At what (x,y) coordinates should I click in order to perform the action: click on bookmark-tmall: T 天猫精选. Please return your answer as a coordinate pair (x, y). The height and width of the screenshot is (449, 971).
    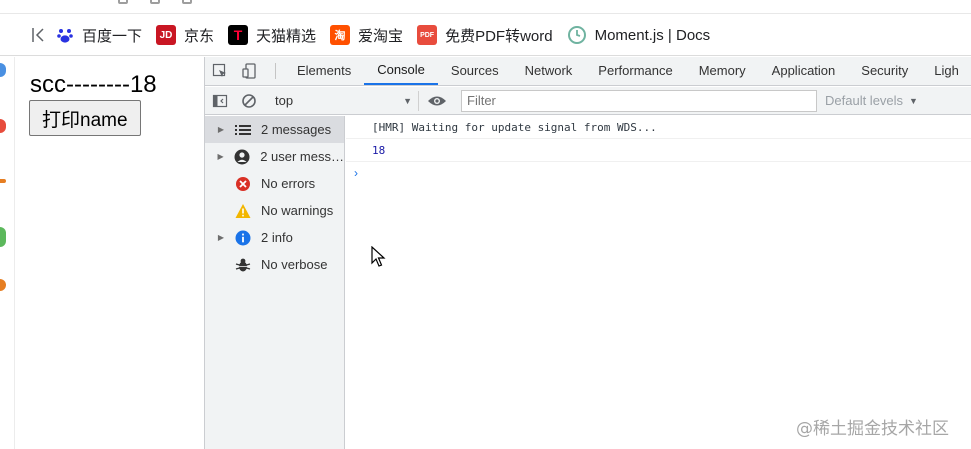
    Looking at the image, I should click on (272, 35).